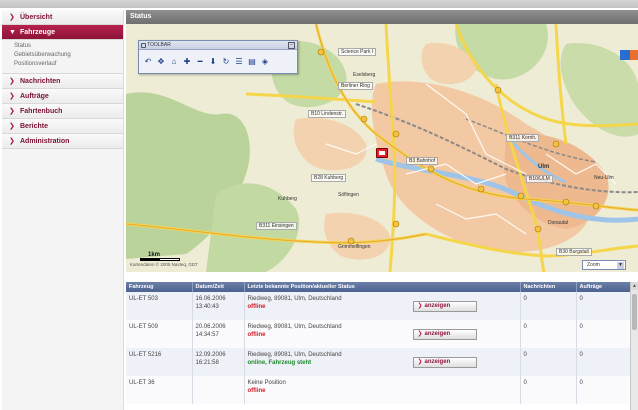 The height and width of the screenshot is (410, 638). What do you see at coordinates (41, 111) in the screenshot?
I see `sidebar-item-label: Fahrtenbuch` at bounding box center [41, 111].